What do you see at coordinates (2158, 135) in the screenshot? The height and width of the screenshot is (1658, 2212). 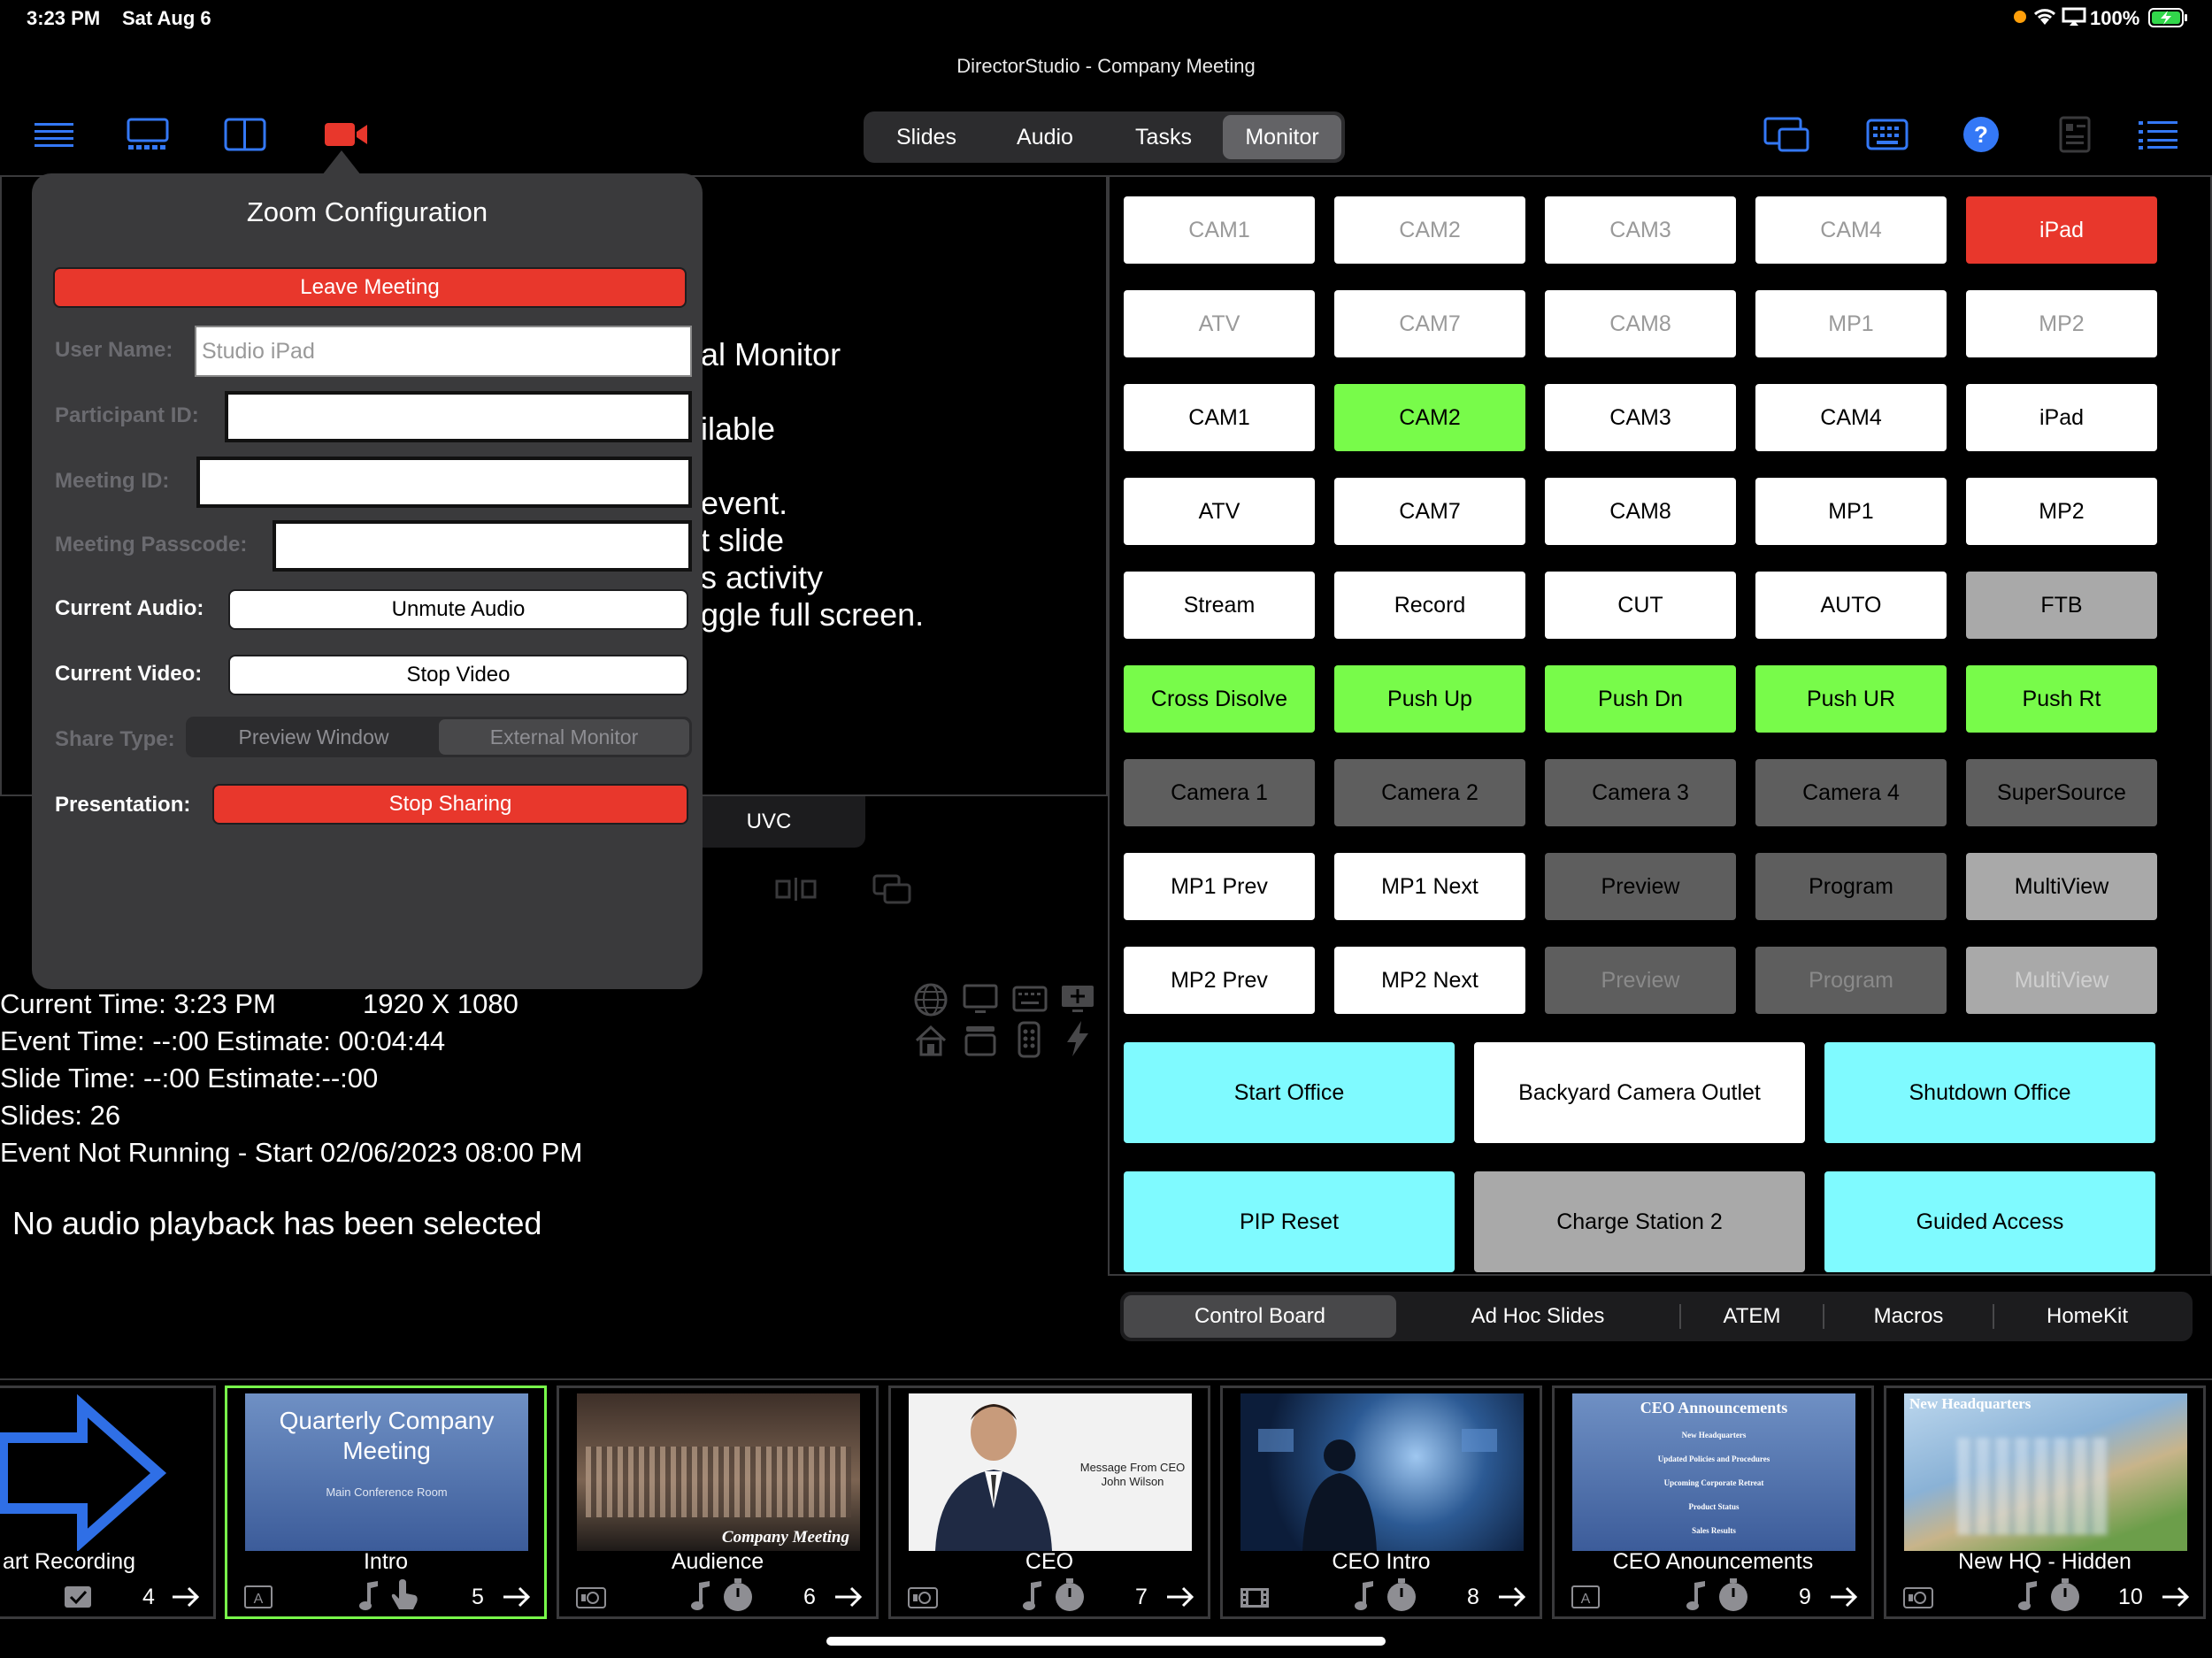 I see `list-icon` at bounding box center [2158, 135].